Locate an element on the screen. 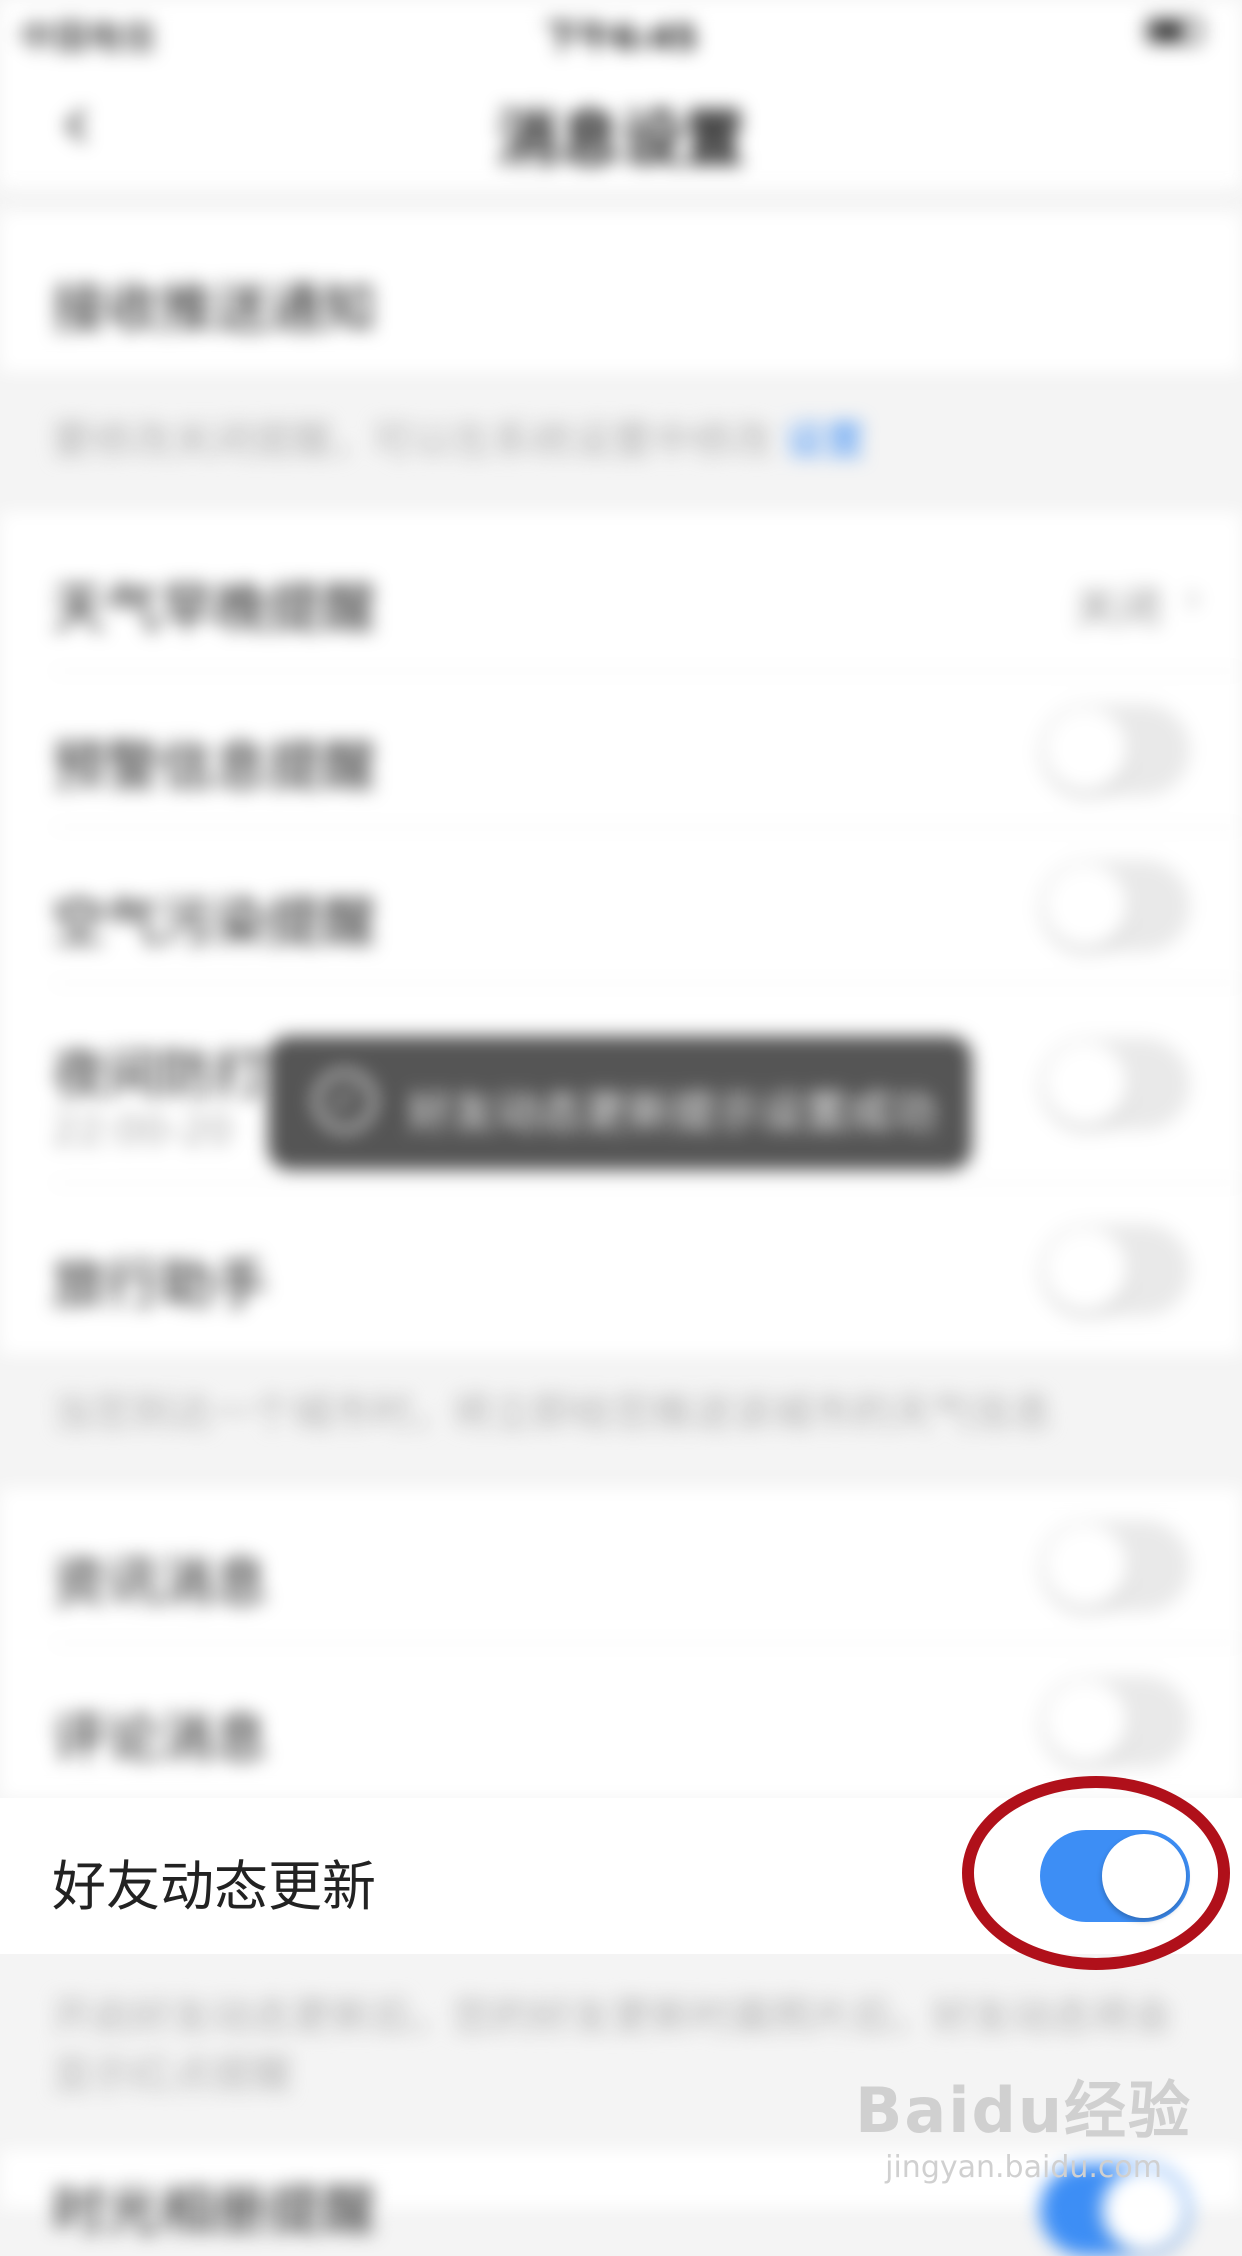 Image resolution: width=1242 pixels, height=2256 pixels. news-messages-label: 资讯消息 is located at coordinates (160, 1582).